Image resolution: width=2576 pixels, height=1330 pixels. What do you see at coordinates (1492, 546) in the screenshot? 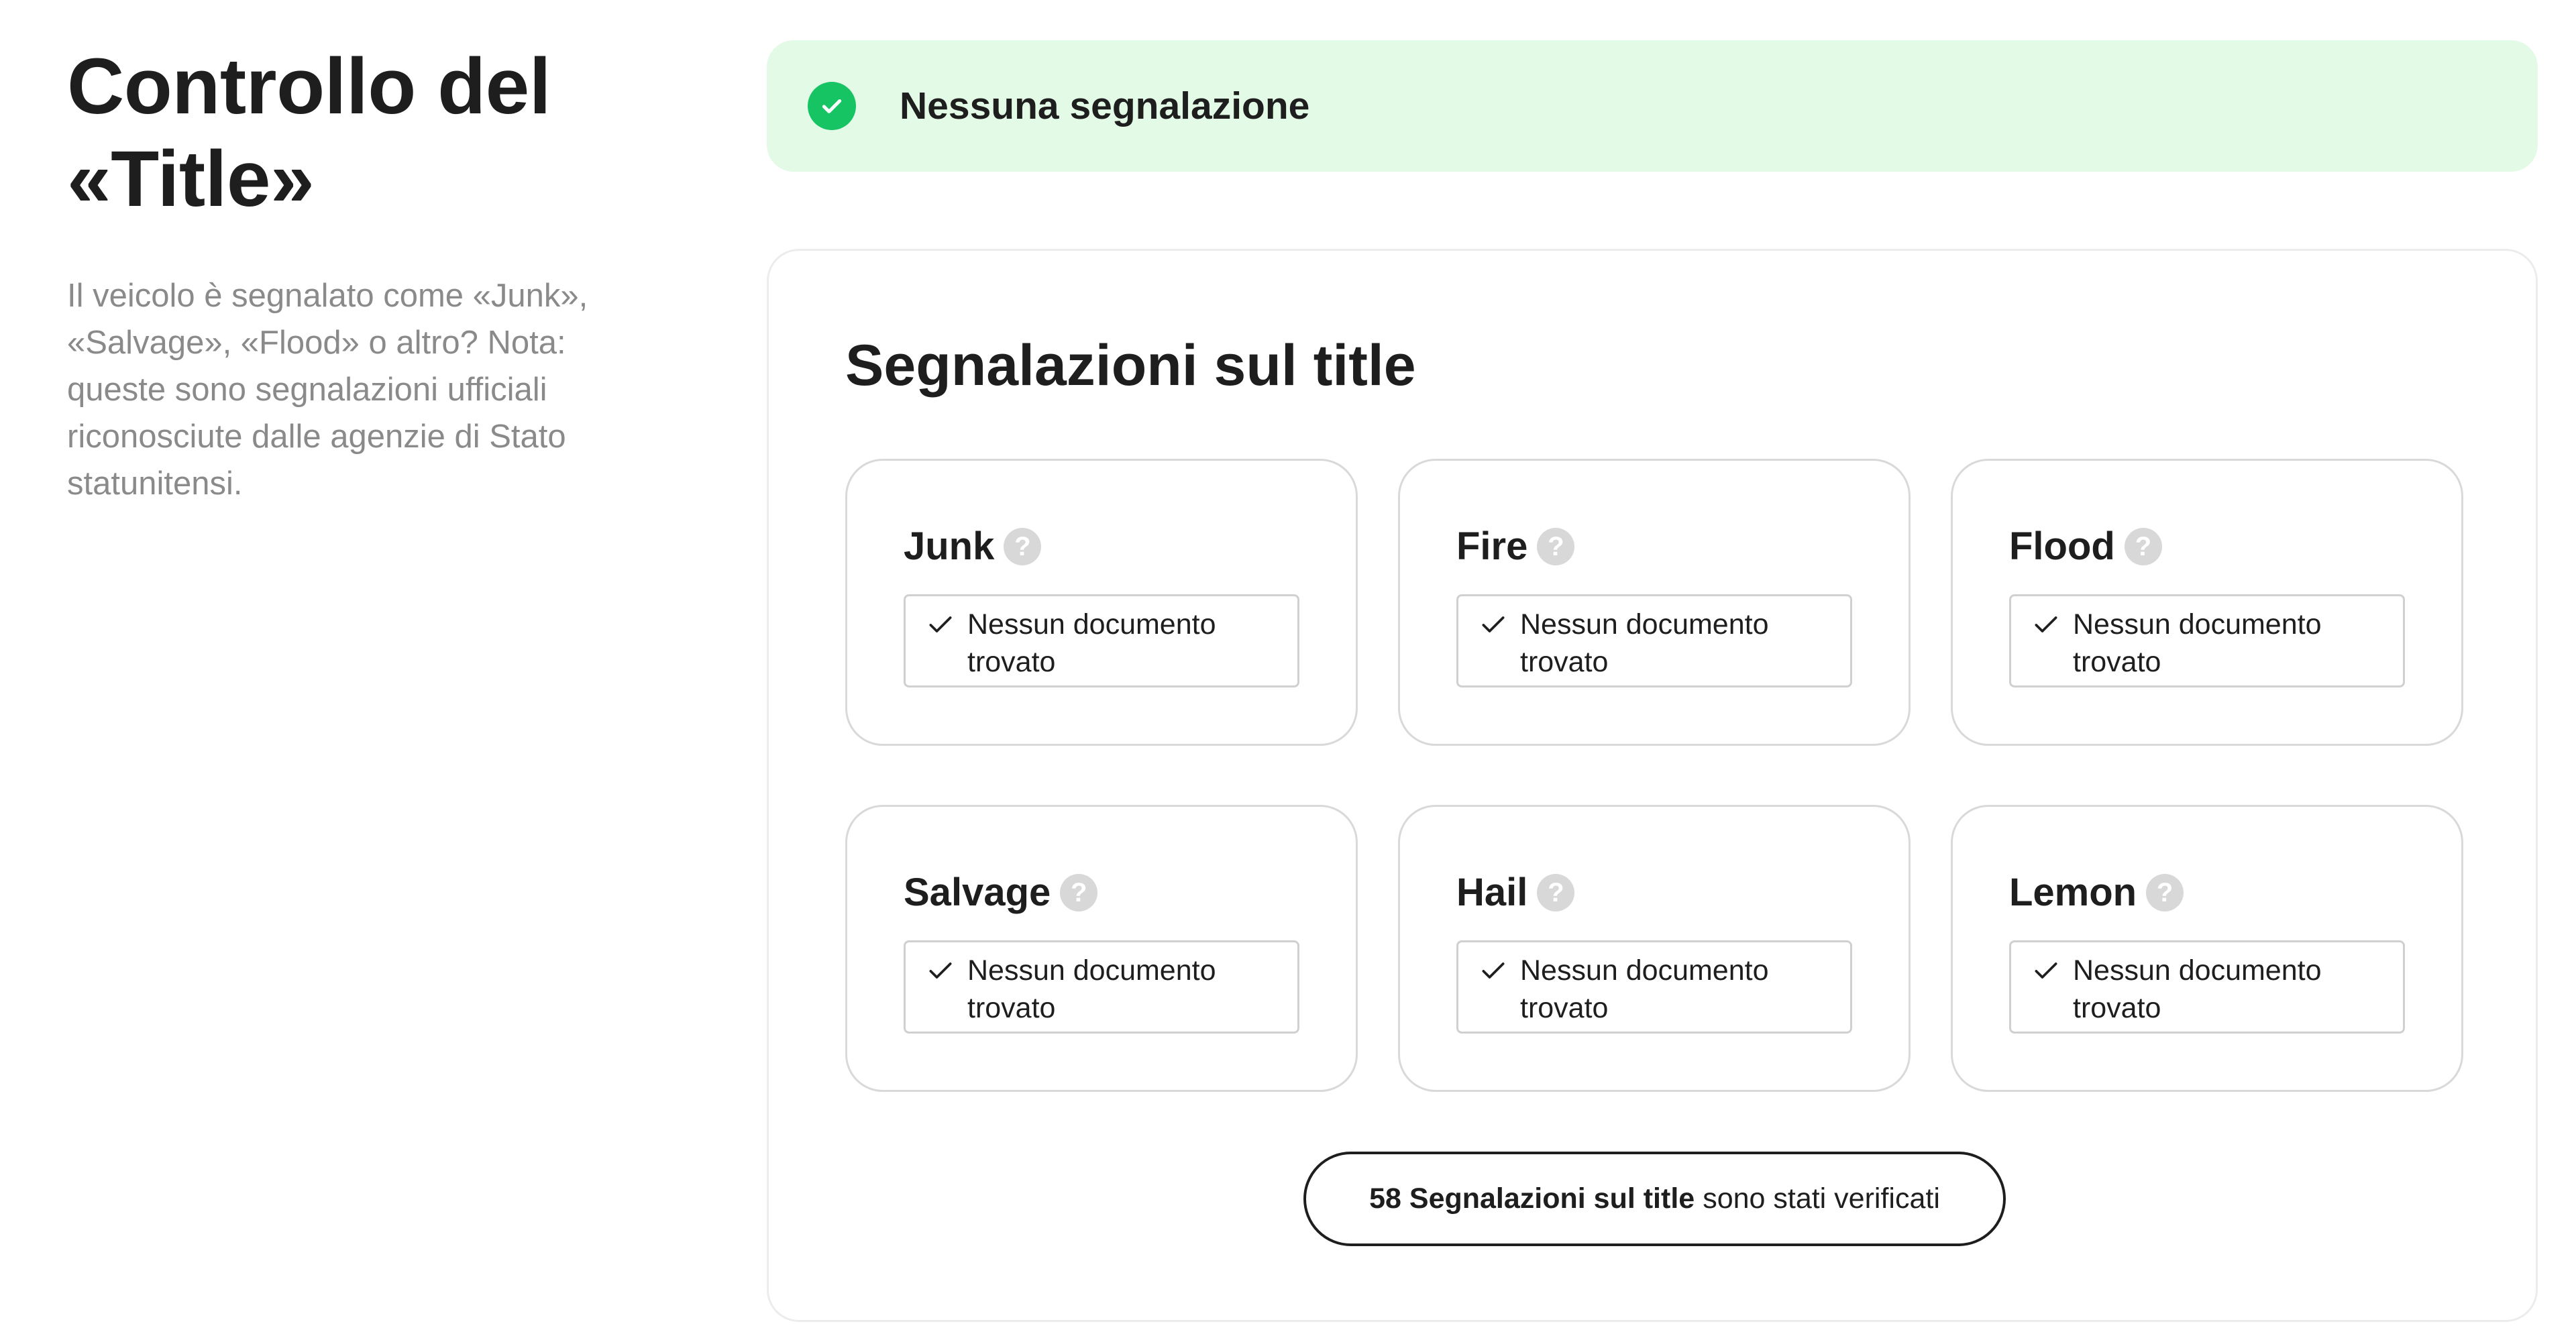
I see `flag-card-title: Fire` at bounding box center [1492, 546].